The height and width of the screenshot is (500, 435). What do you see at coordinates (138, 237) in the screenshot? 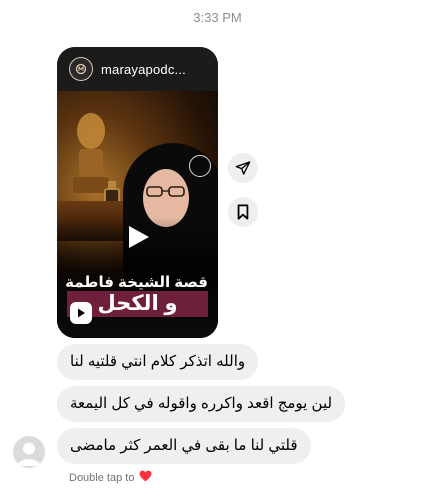
I see `play-icon` at bounding box center [138, 237].